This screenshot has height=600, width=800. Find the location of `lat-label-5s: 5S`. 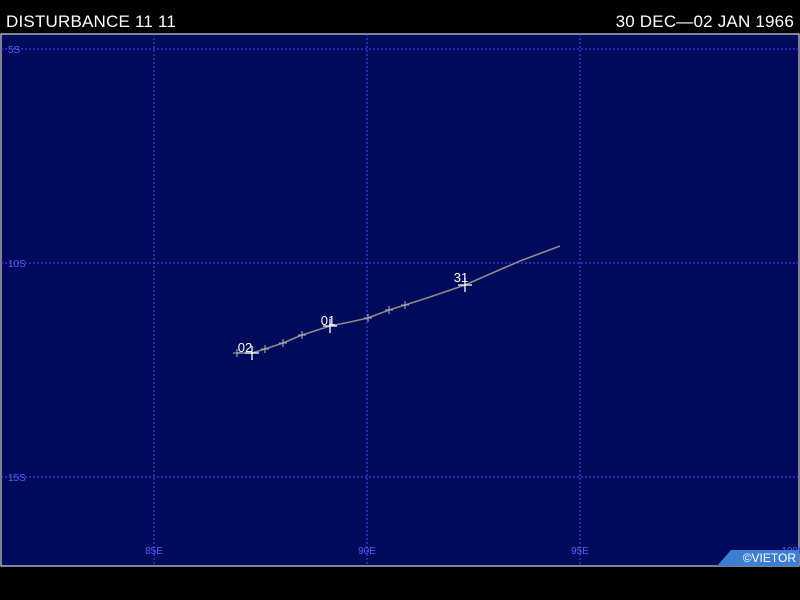

lat-label-5s: 5S is located at coordinates (14, 50).